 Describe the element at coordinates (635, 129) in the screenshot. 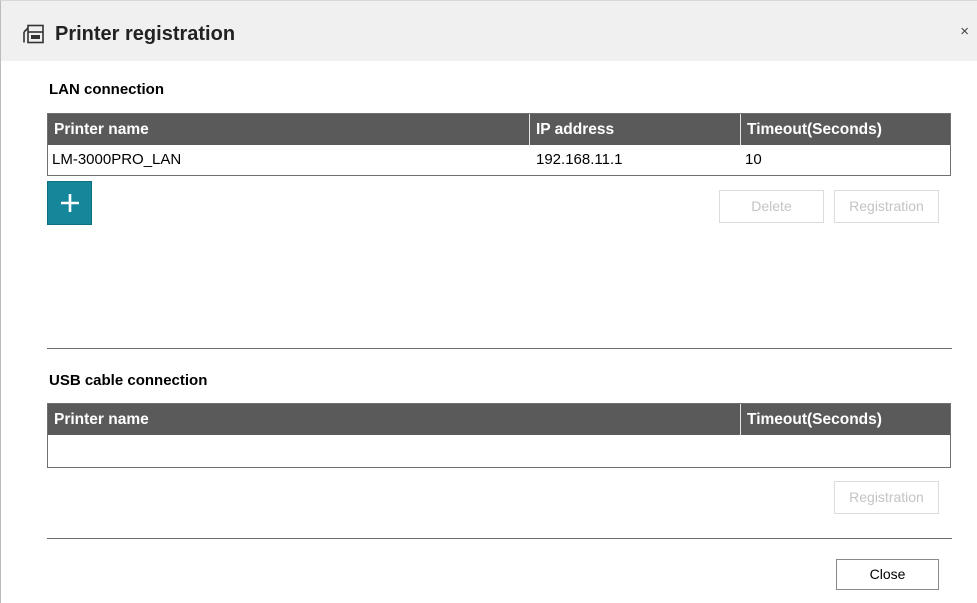

I see `column-header-ip-address: IP address` at that location.